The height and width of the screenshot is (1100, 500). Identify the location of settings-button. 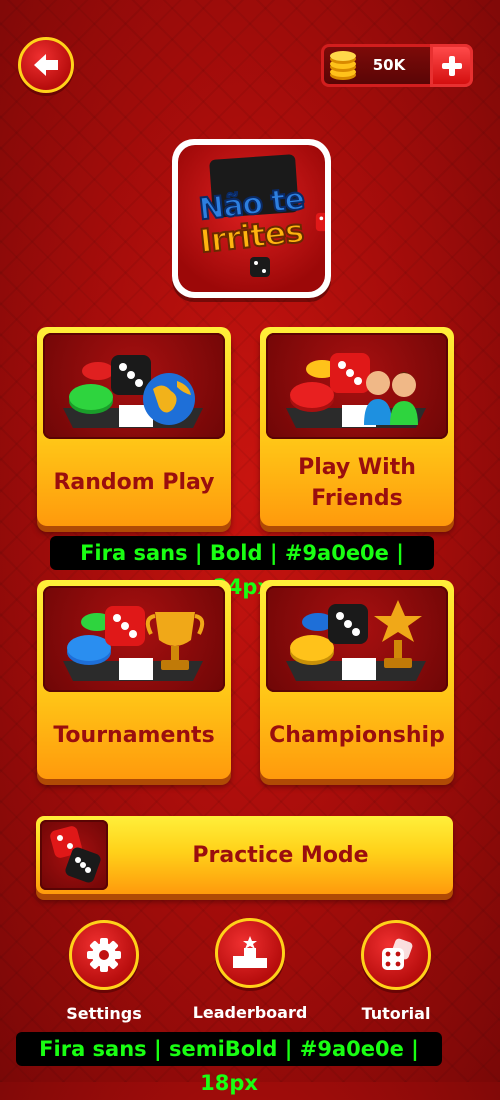
(104, 955).